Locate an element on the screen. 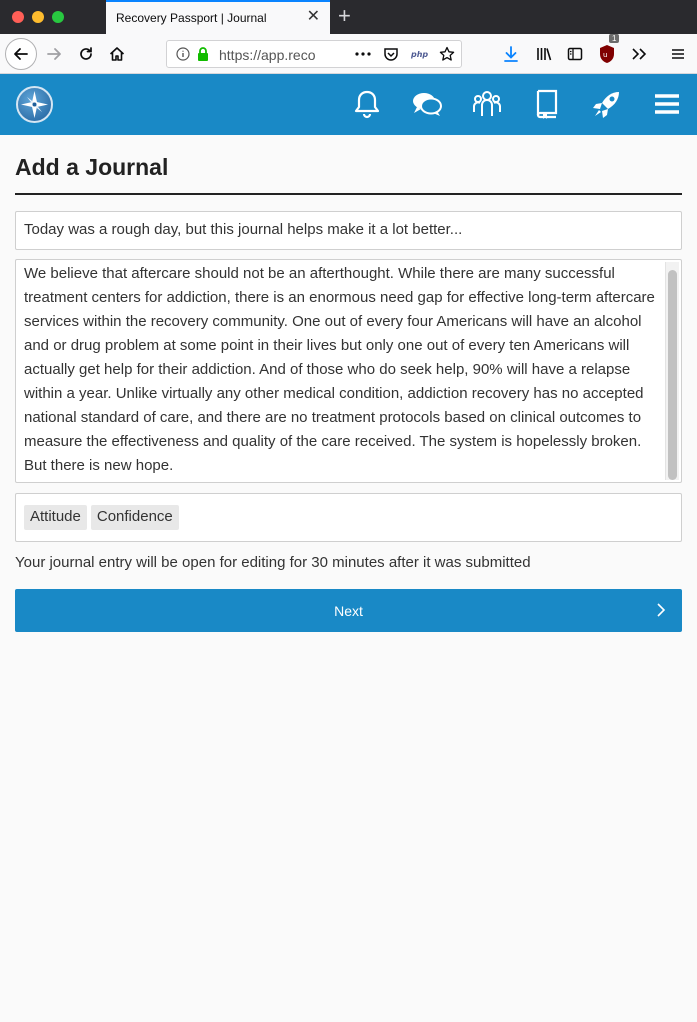 Image resolution: width=697 pixels, height=1022 pixels. downloads-button is located at coordinates (511, 54).